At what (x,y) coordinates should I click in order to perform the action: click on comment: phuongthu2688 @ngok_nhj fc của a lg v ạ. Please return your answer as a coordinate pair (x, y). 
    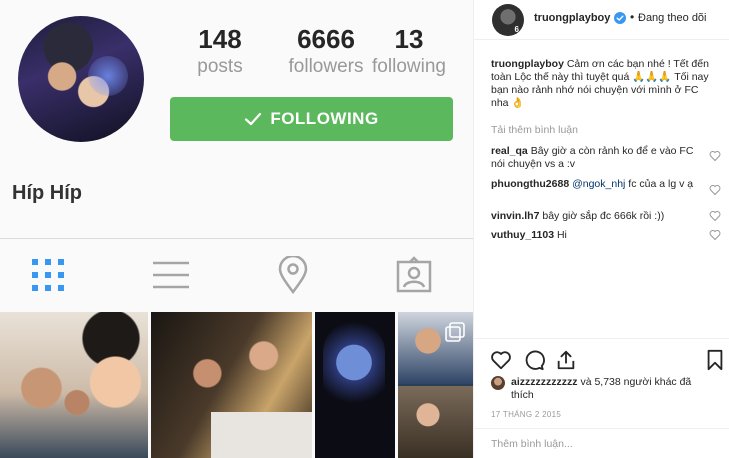
    Looking at the image, I should click on (596, 184).